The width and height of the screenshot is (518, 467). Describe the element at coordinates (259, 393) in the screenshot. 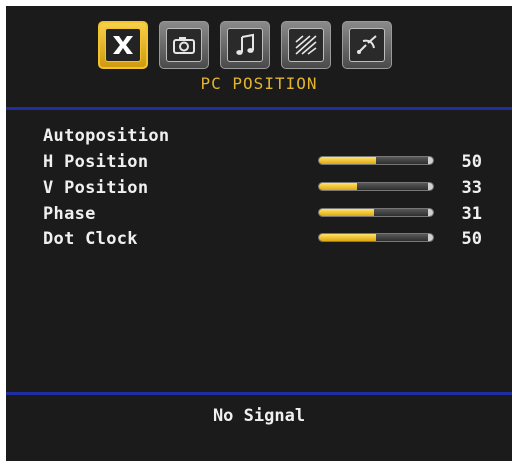

I see `footer-divider` at that location.